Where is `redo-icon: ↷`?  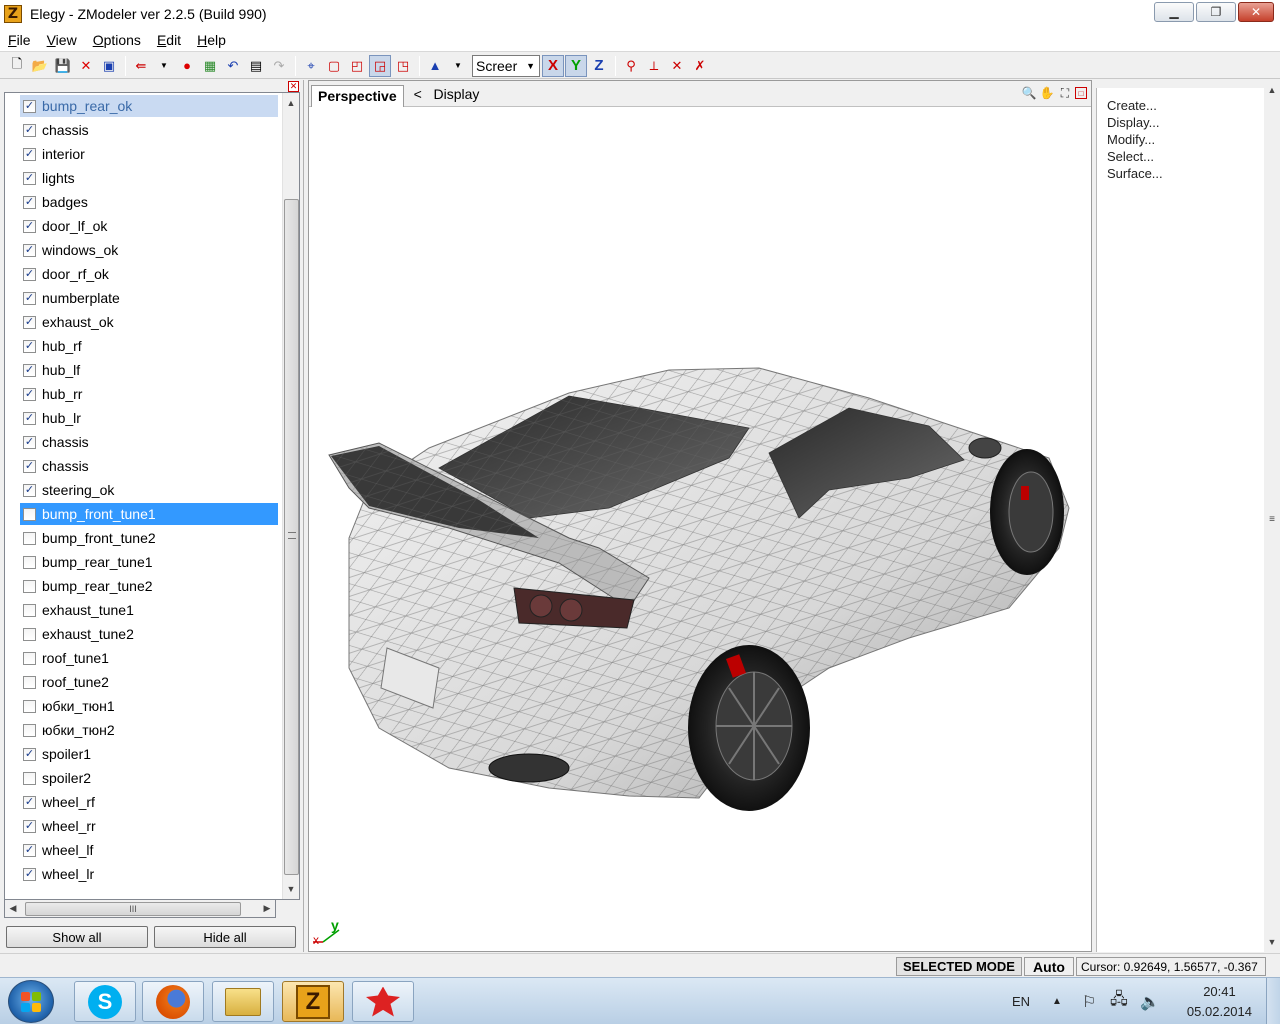 redo-icon: ↷ is located at coordinates (279, 66).